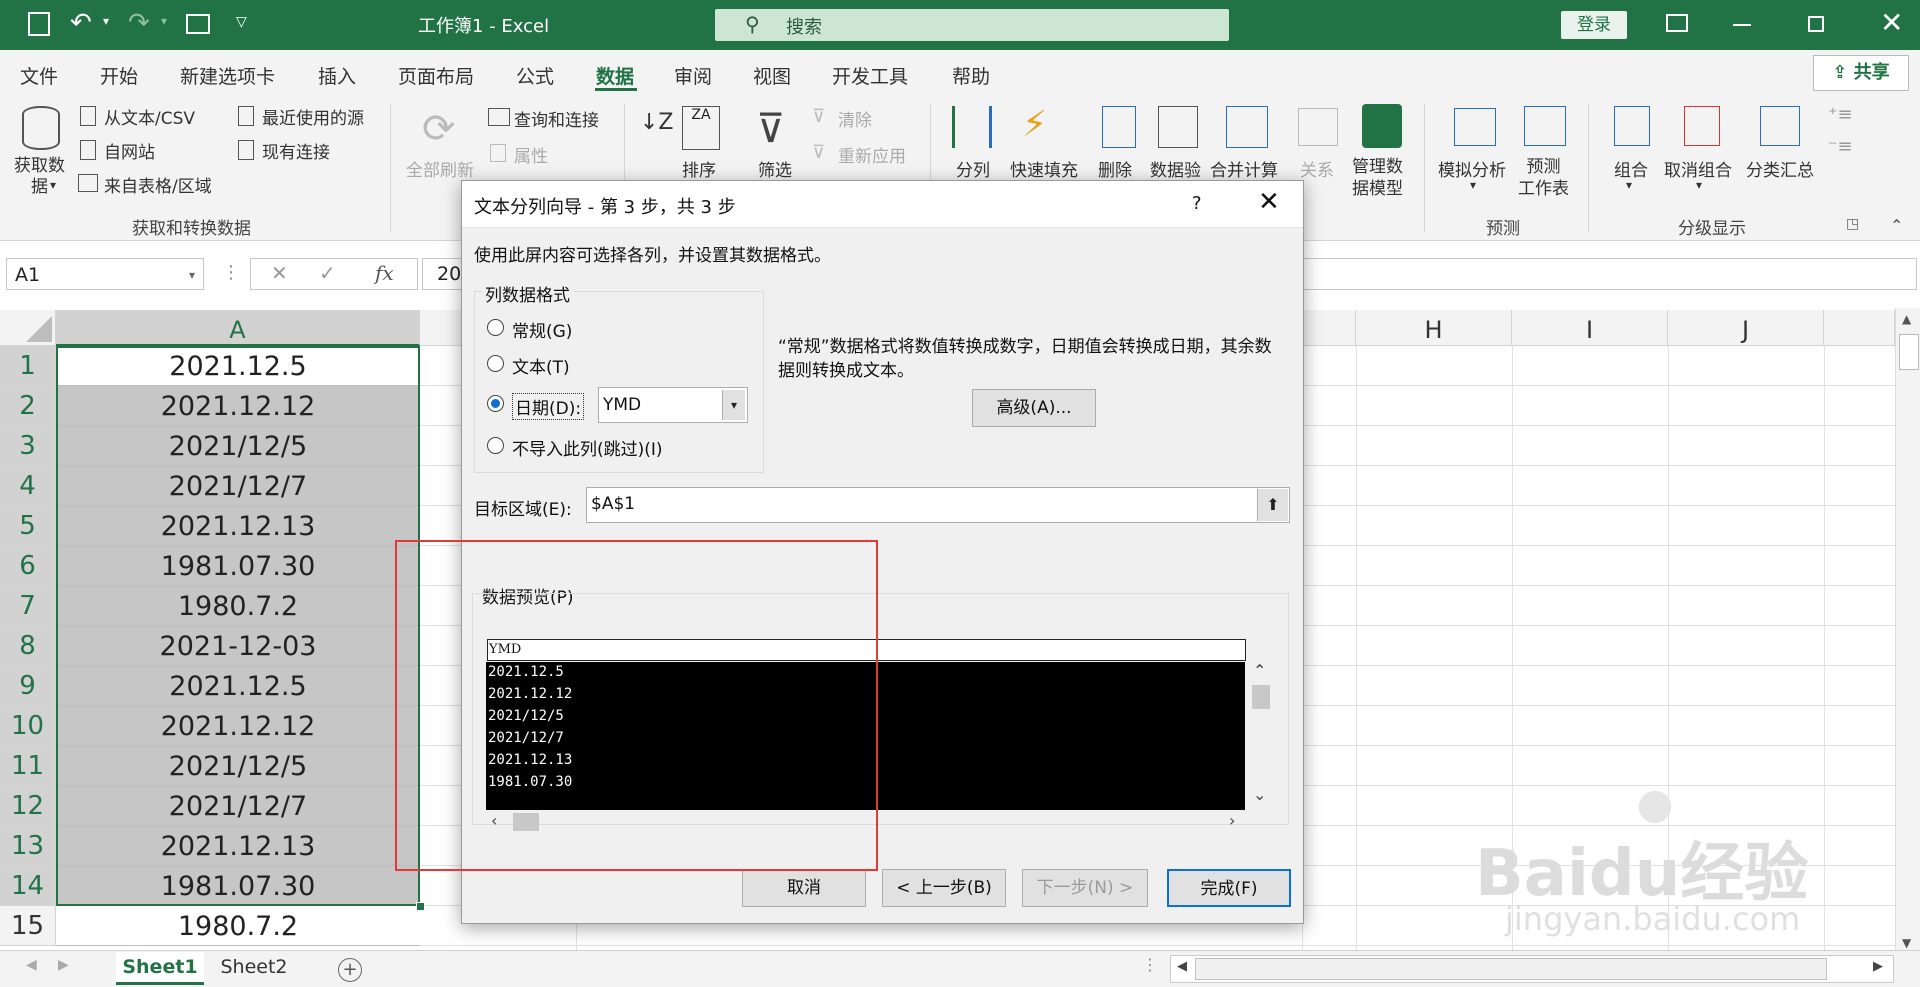 The image size is (1920, 987). Describe the element at coordinates (313, 116) in the screenshot. I see `recent-sources-button: 最近使用的源` at that location.